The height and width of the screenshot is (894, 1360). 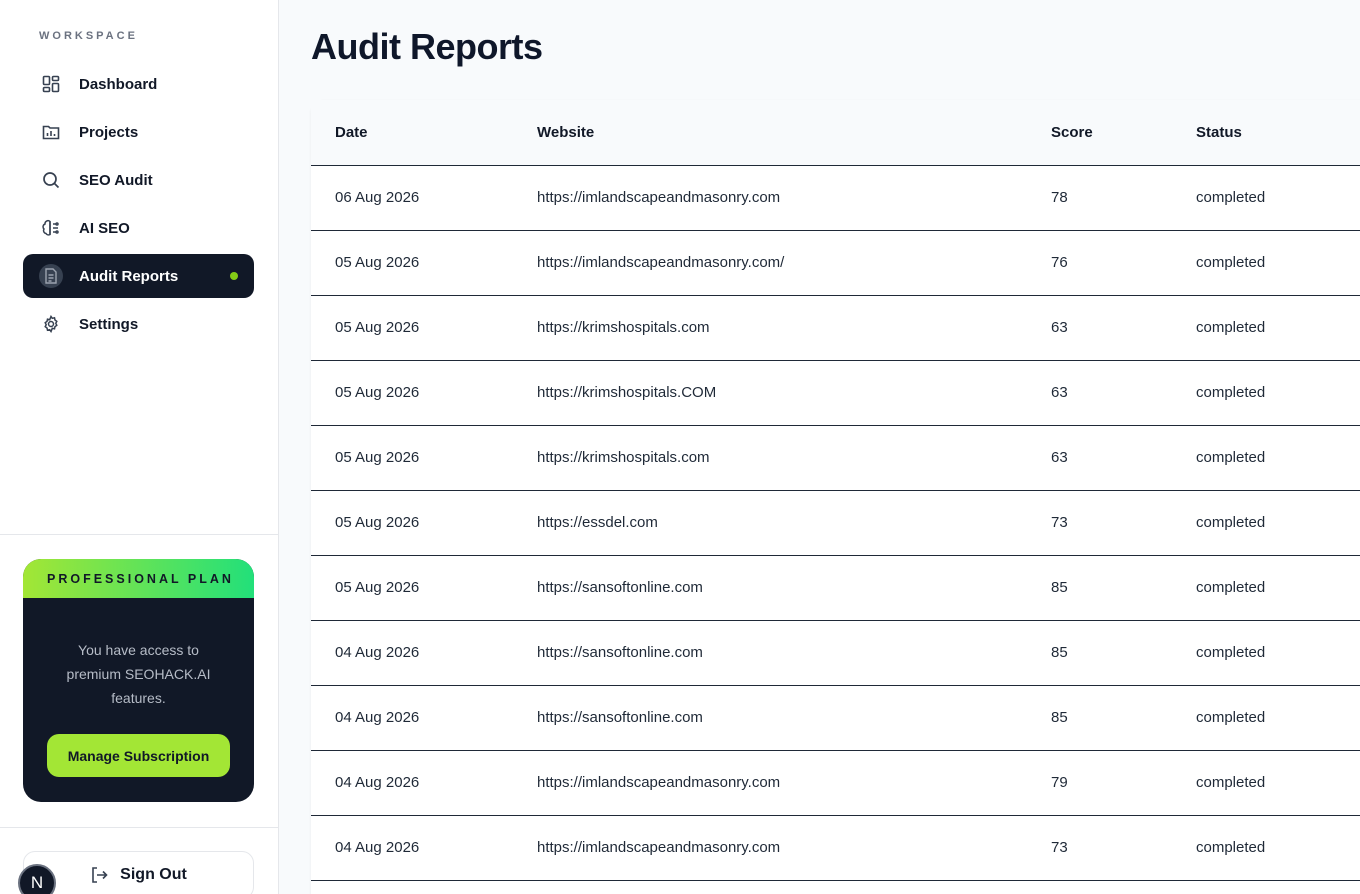 What do you see at coordinates (99, 875) in the screenshot?
I see `sign-out-icon` at bounding box center [99, 875].